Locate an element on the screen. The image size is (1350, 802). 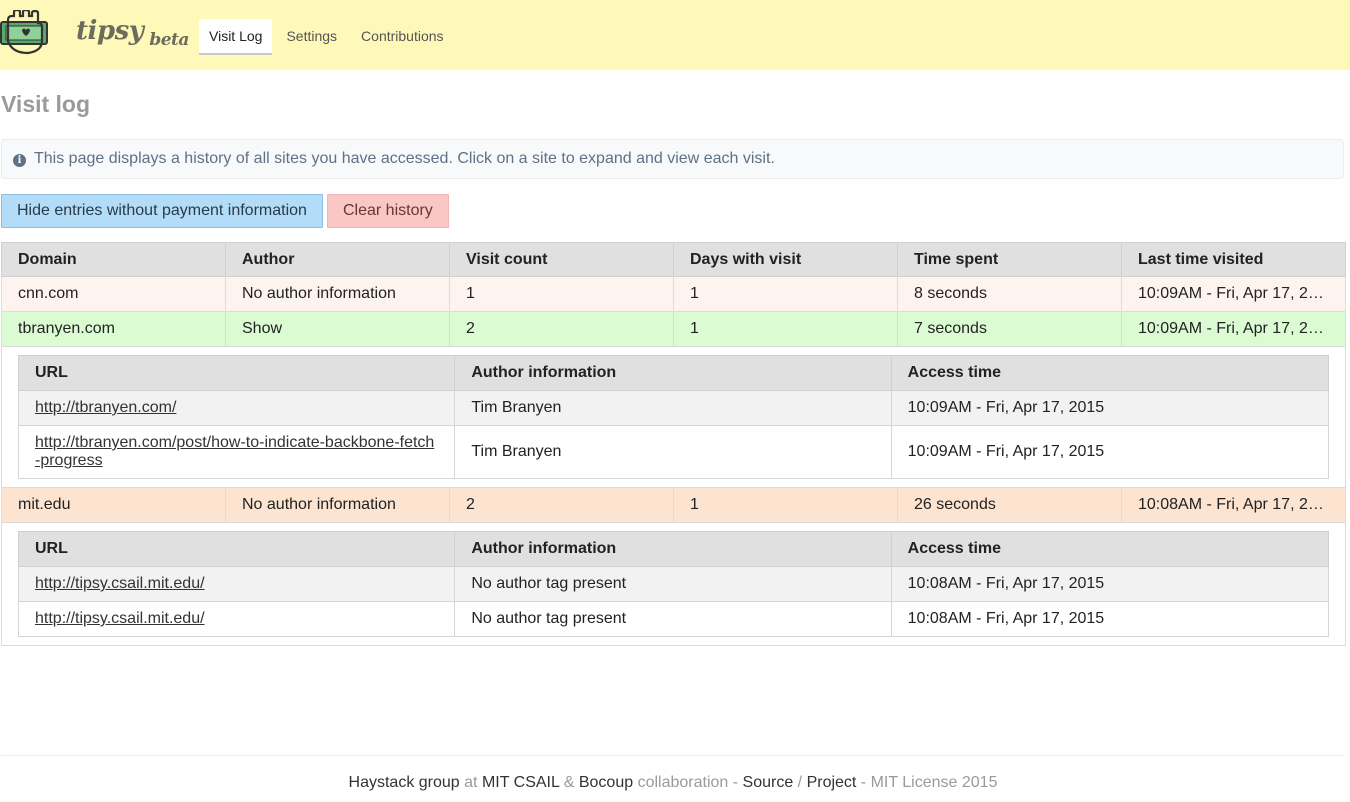
col-last-visited: Last time visited is located at coordinates (1233, 259).